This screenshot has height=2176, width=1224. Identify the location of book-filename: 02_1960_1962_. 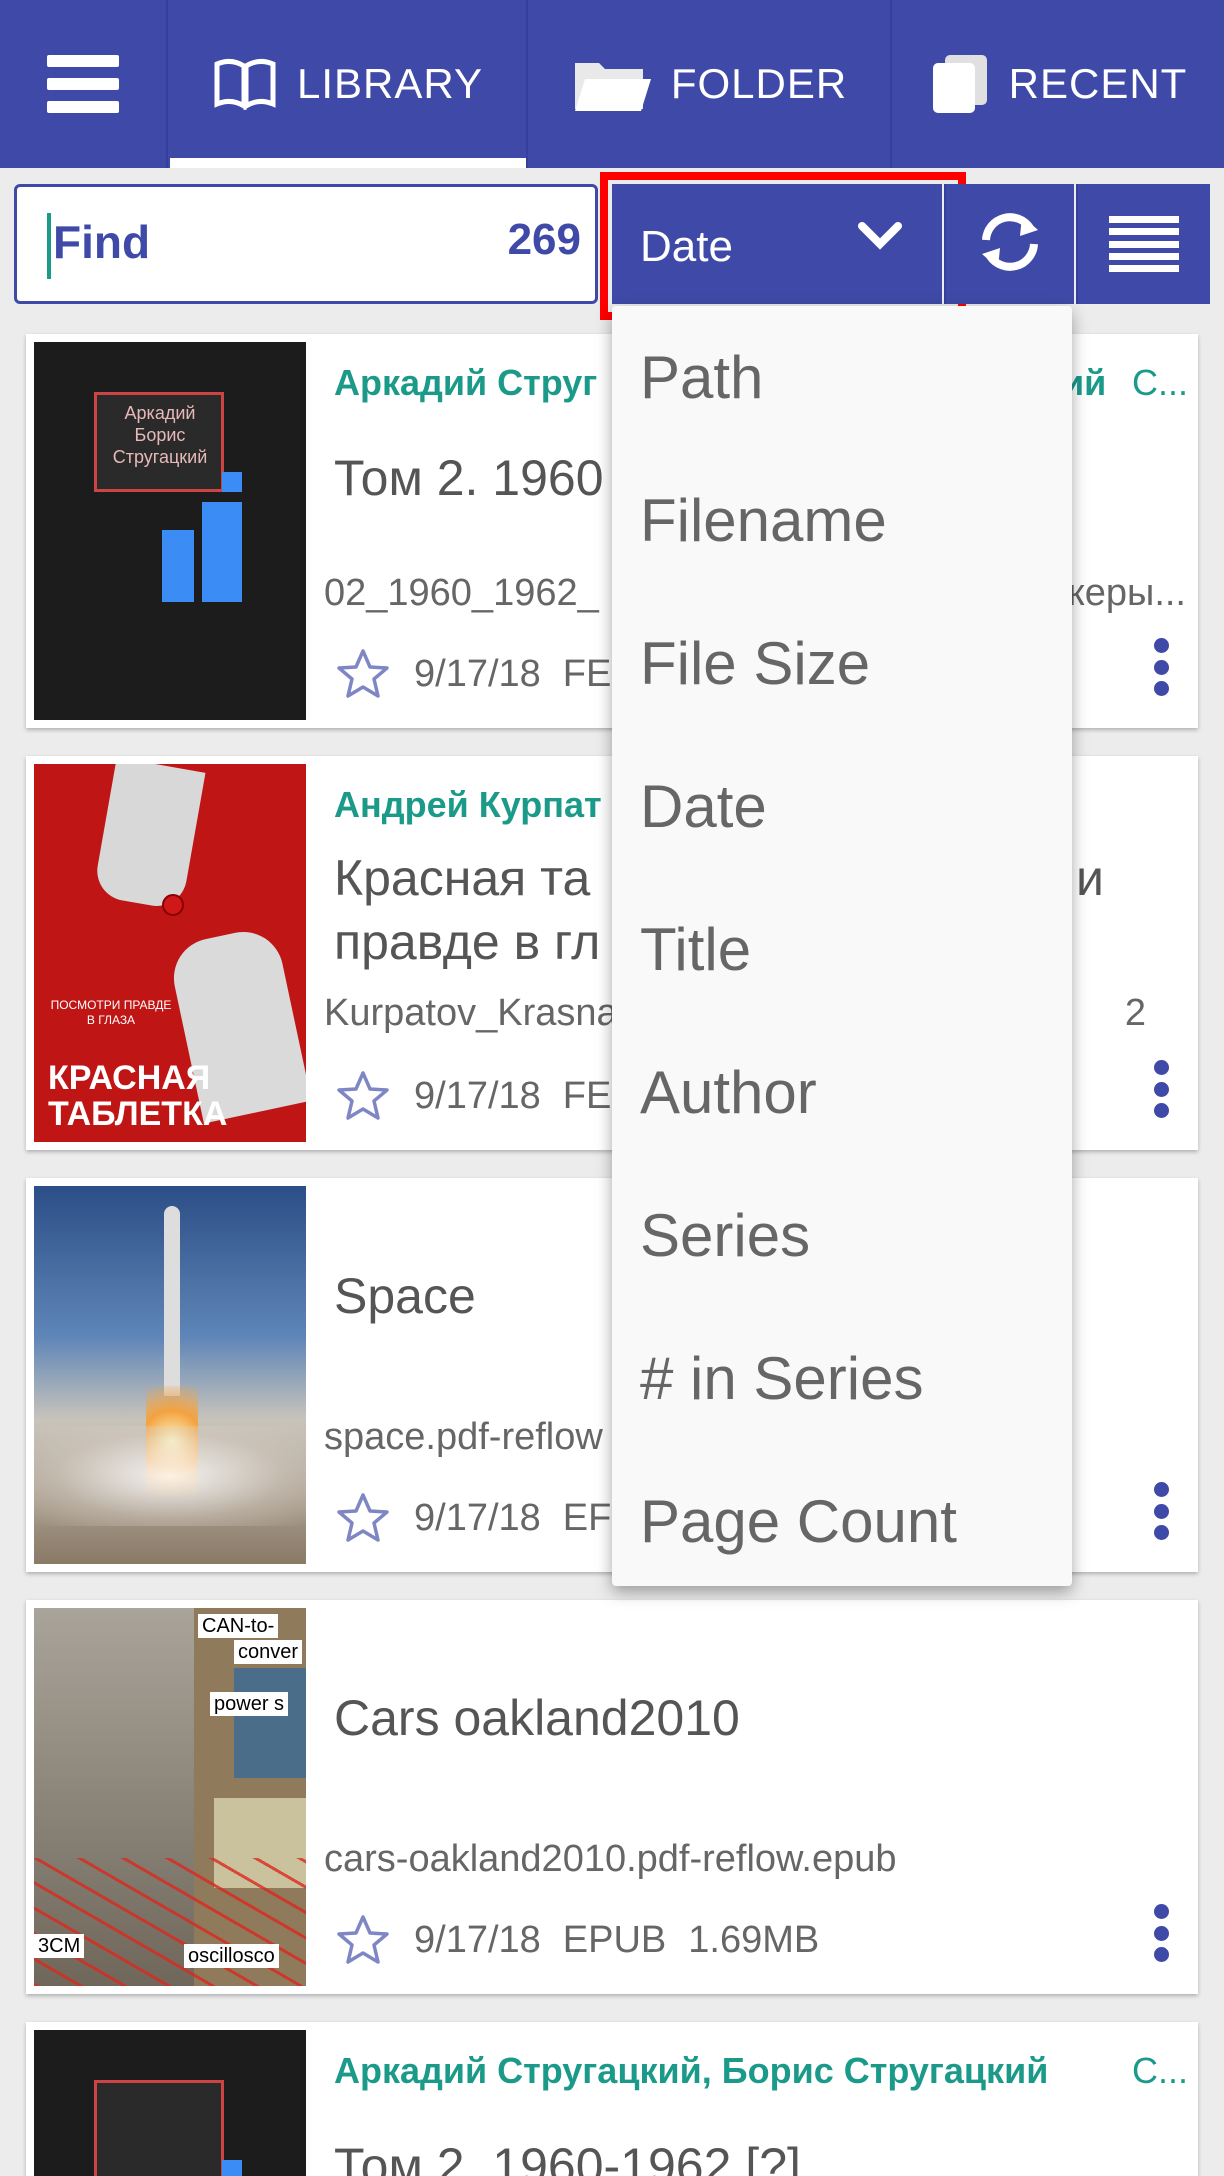
(461, 593).